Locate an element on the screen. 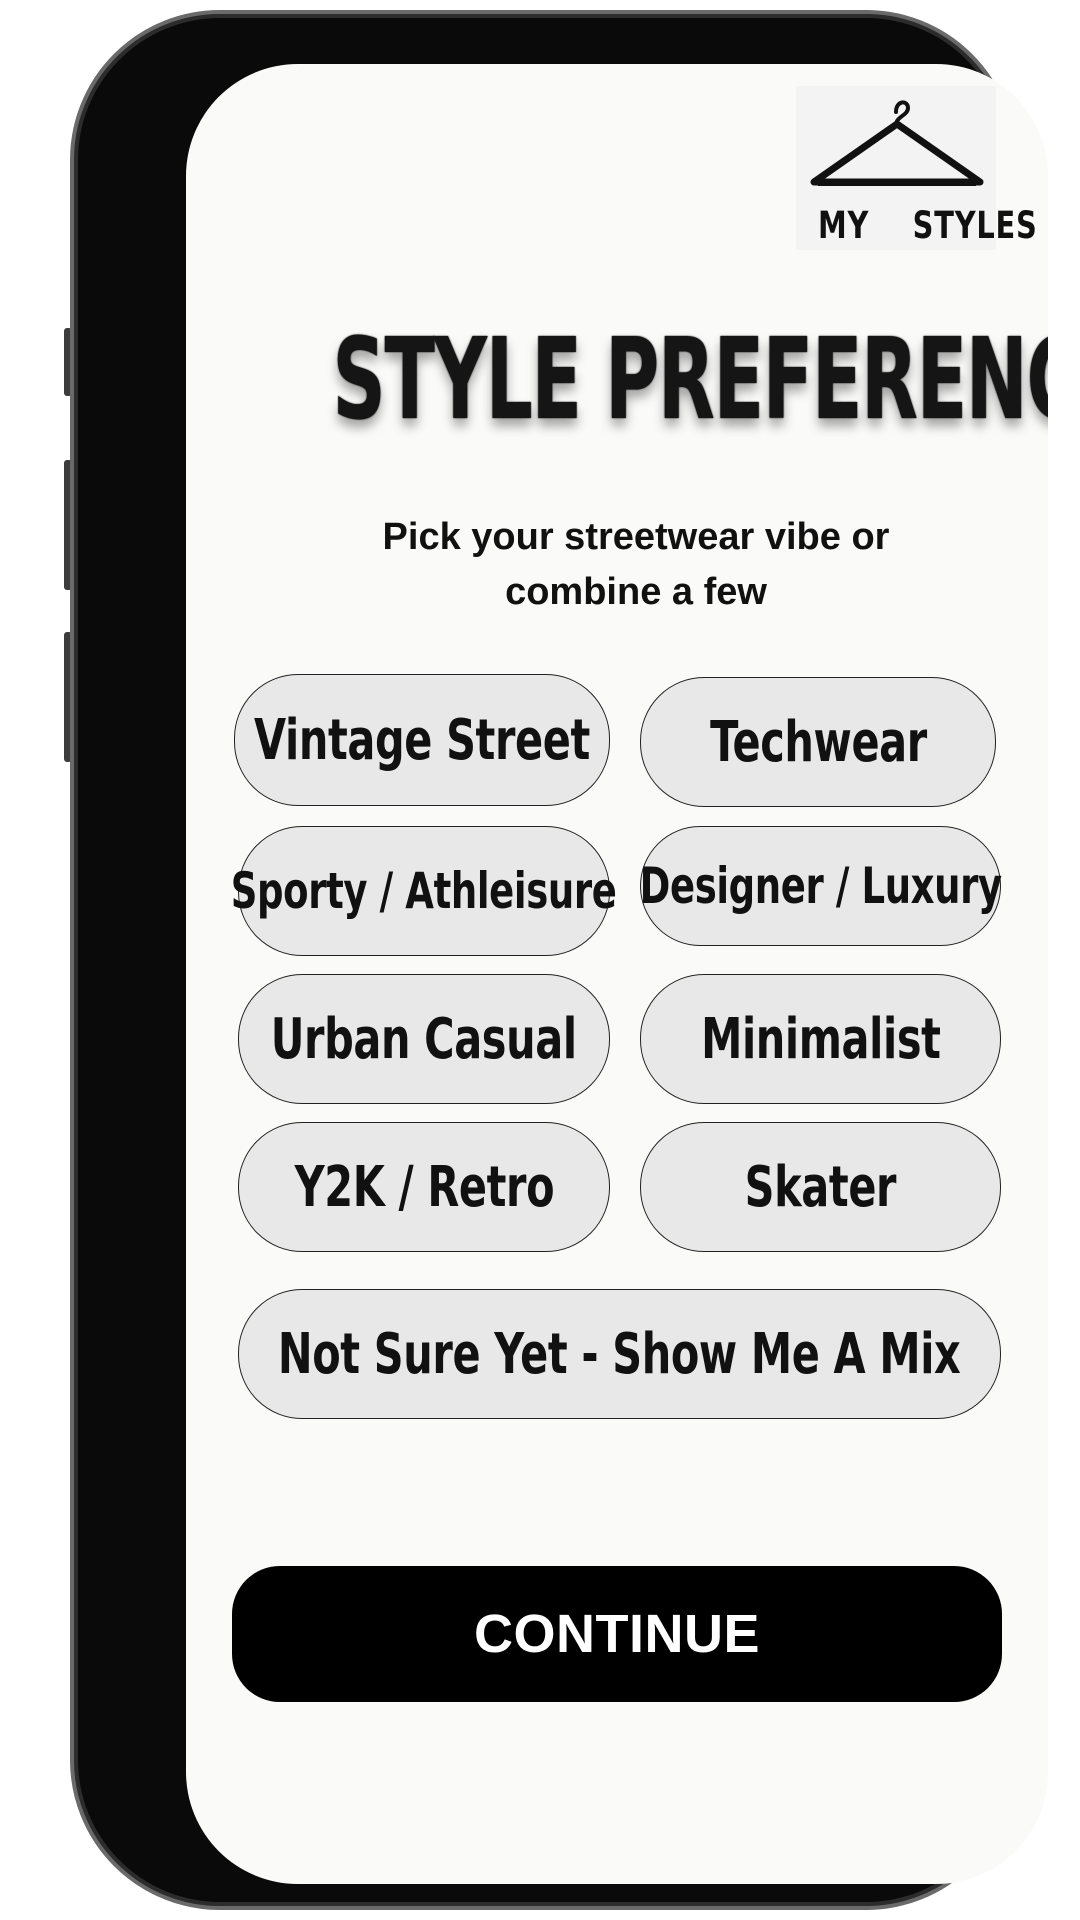 The height and width of the screenshot is (1920, 1080). option-skater: Skater is located at coordinates (820, 1187).